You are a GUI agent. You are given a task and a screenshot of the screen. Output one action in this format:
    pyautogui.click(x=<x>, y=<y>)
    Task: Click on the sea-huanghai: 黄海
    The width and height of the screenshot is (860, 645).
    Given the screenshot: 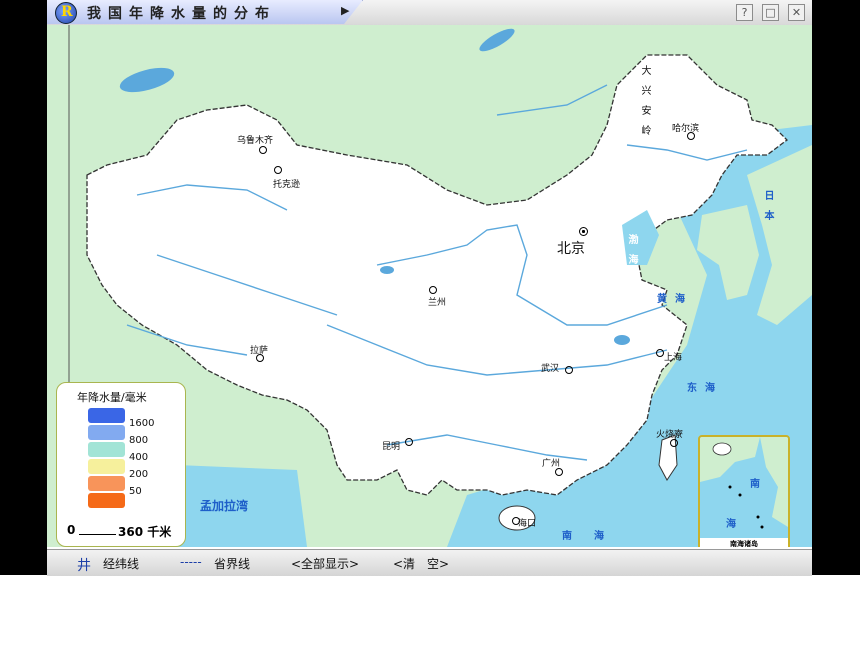 What is the action you would take?
    pyautogui.click(x=675, y=299)
    